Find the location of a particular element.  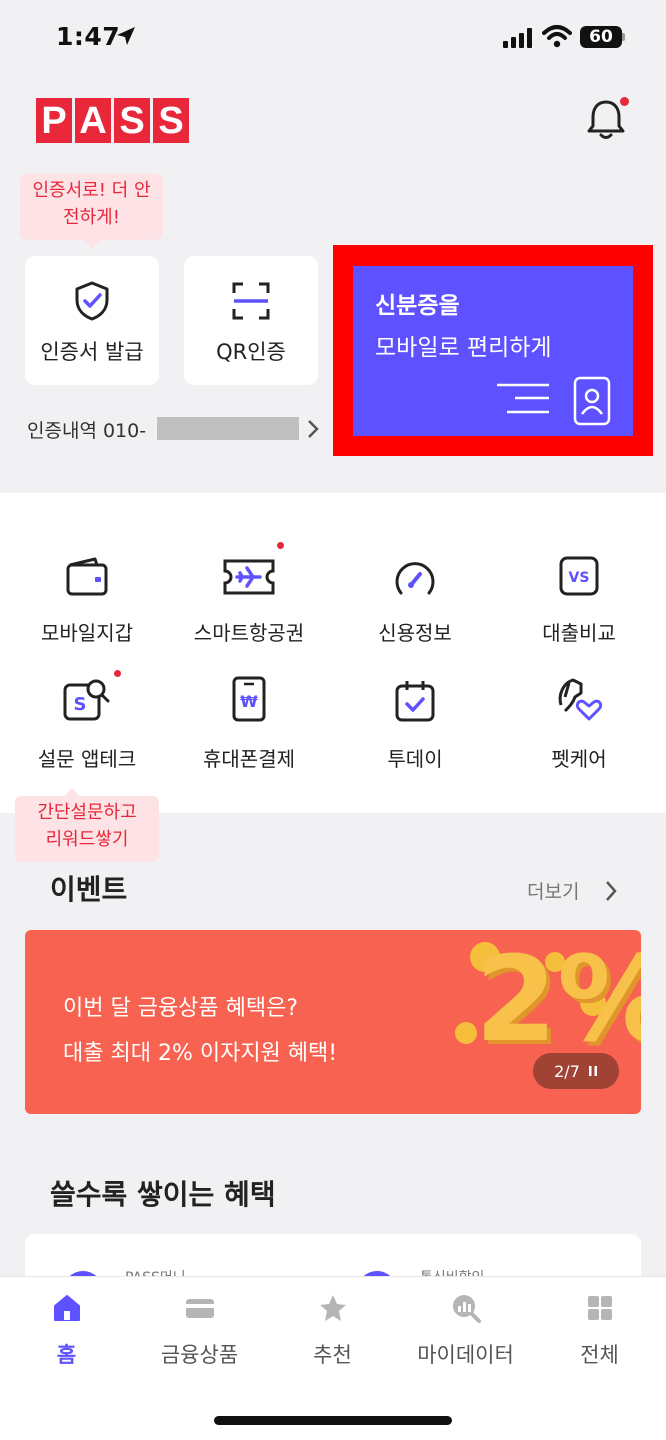

dog-heart-icon is located at coordinates (580, 699).